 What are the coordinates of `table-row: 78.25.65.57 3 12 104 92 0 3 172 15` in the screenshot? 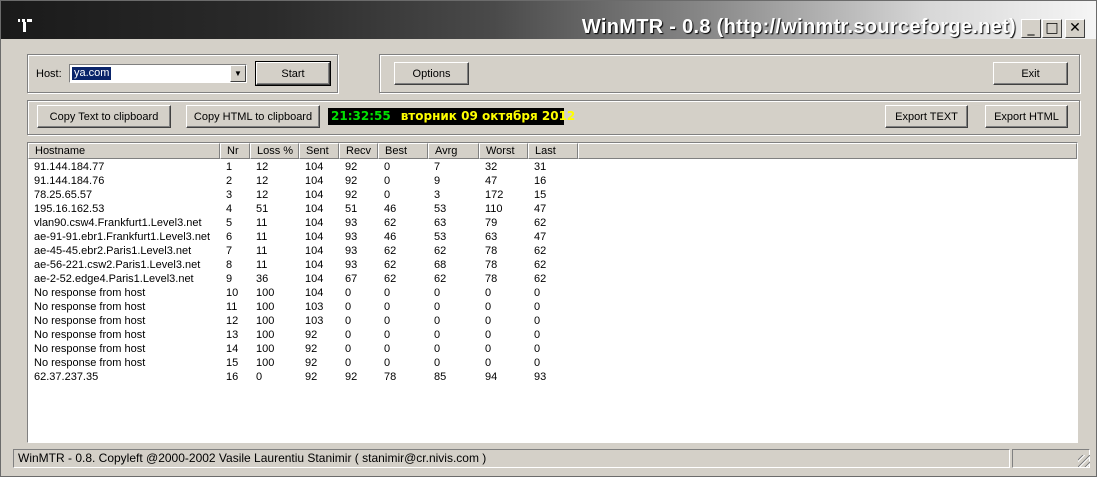 It's located at (552, 195).